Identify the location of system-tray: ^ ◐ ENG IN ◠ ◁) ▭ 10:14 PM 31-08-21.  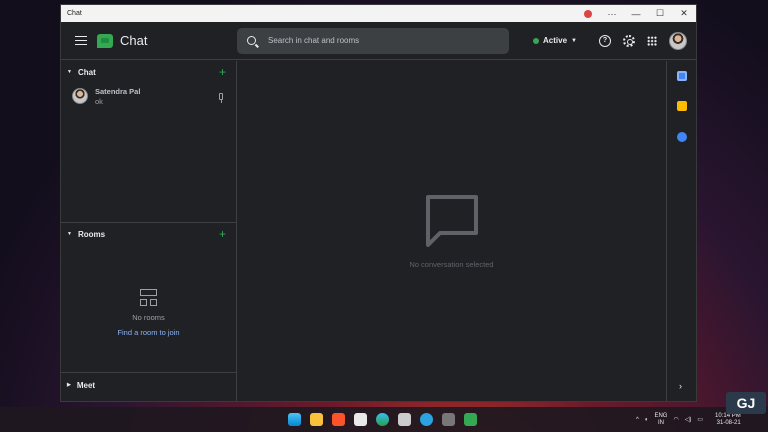
(688, 420).